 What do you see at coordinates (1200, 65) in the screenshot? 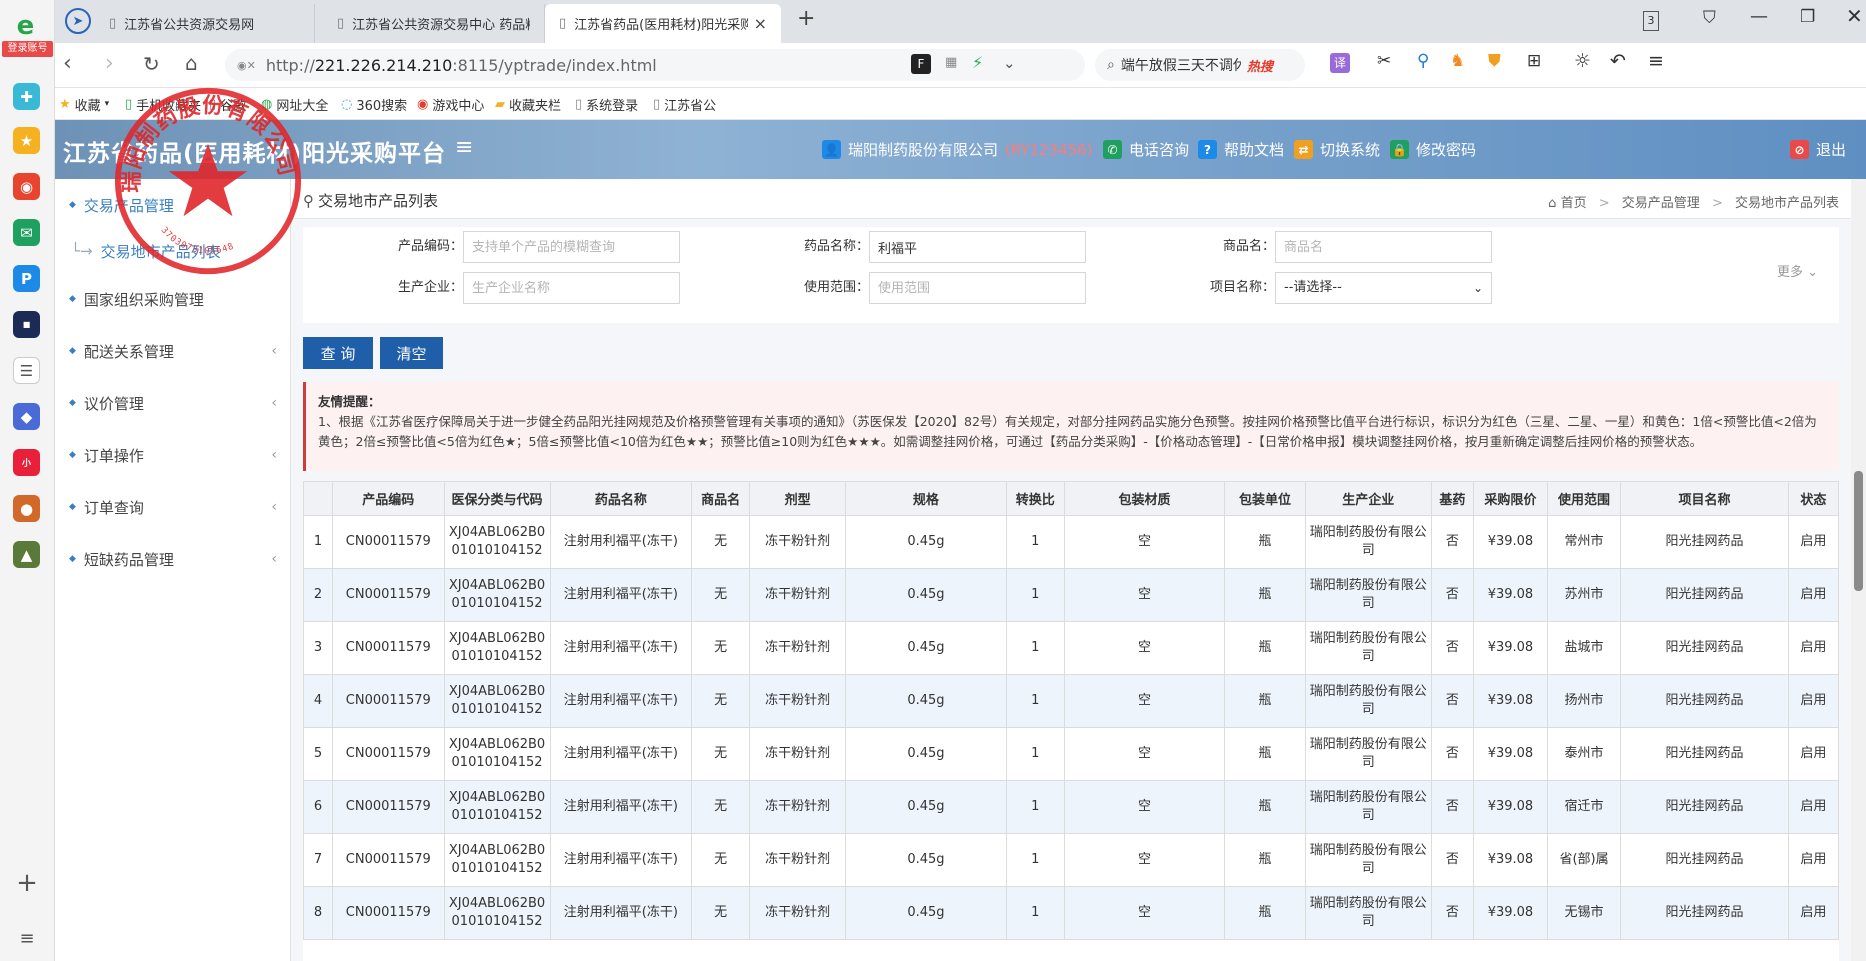
I see `search-box: ⌕ 端午放假三天不调休 热搜` at bounding box center [1200, 65].